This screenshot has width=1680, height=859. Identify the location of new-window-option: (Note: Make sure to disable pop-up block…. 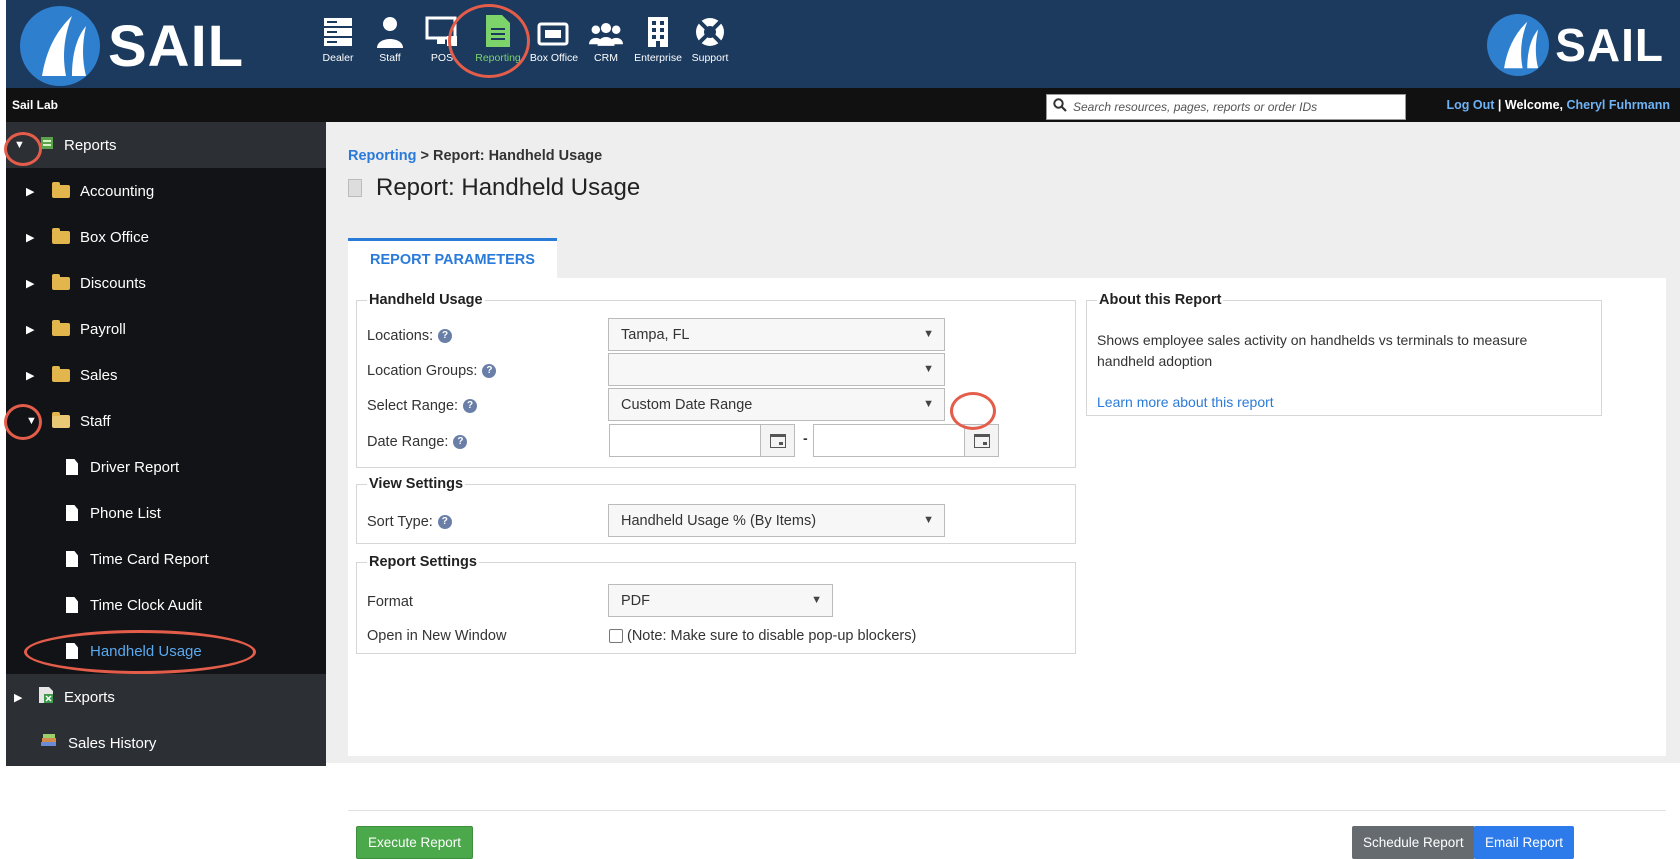
(762, 636).